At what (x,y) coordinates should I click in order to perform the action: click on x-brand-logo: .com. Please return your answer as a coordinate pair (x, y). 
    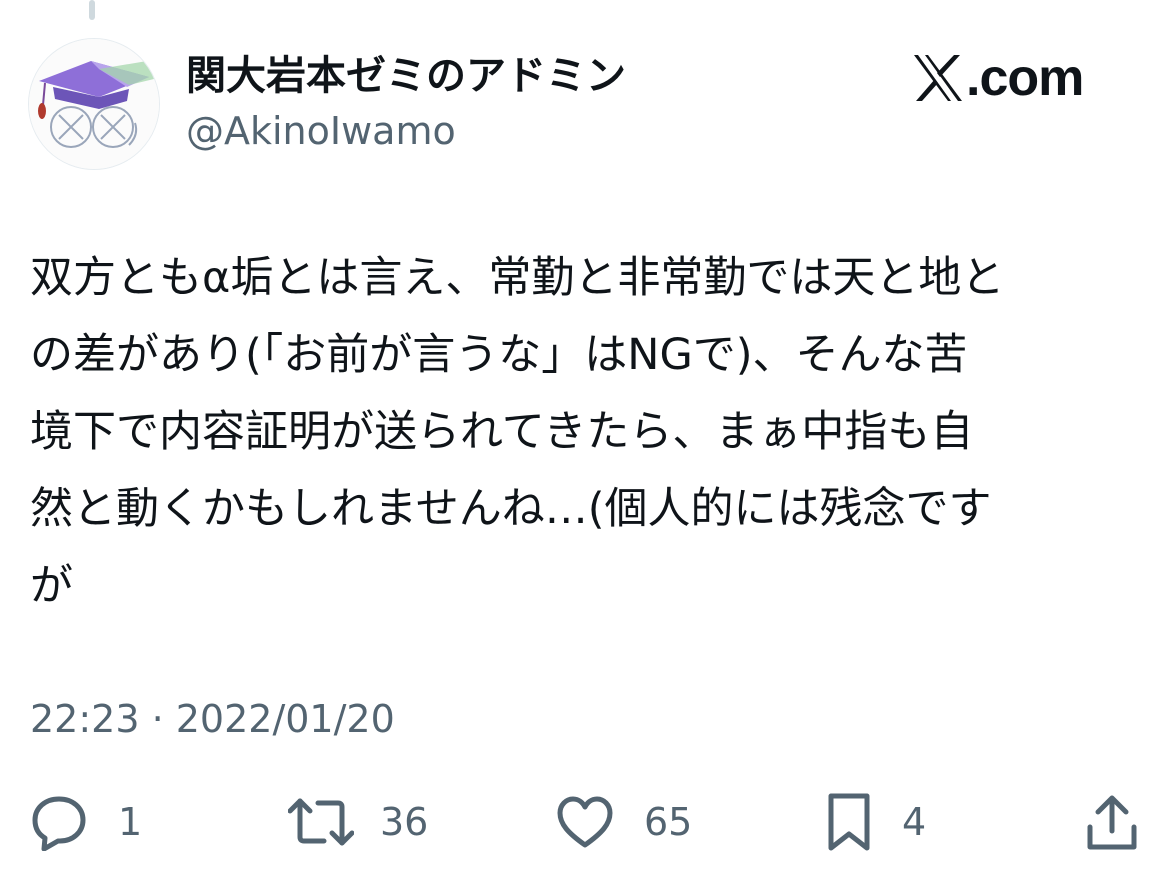
    Looking at the image, I should click on (998, 78).